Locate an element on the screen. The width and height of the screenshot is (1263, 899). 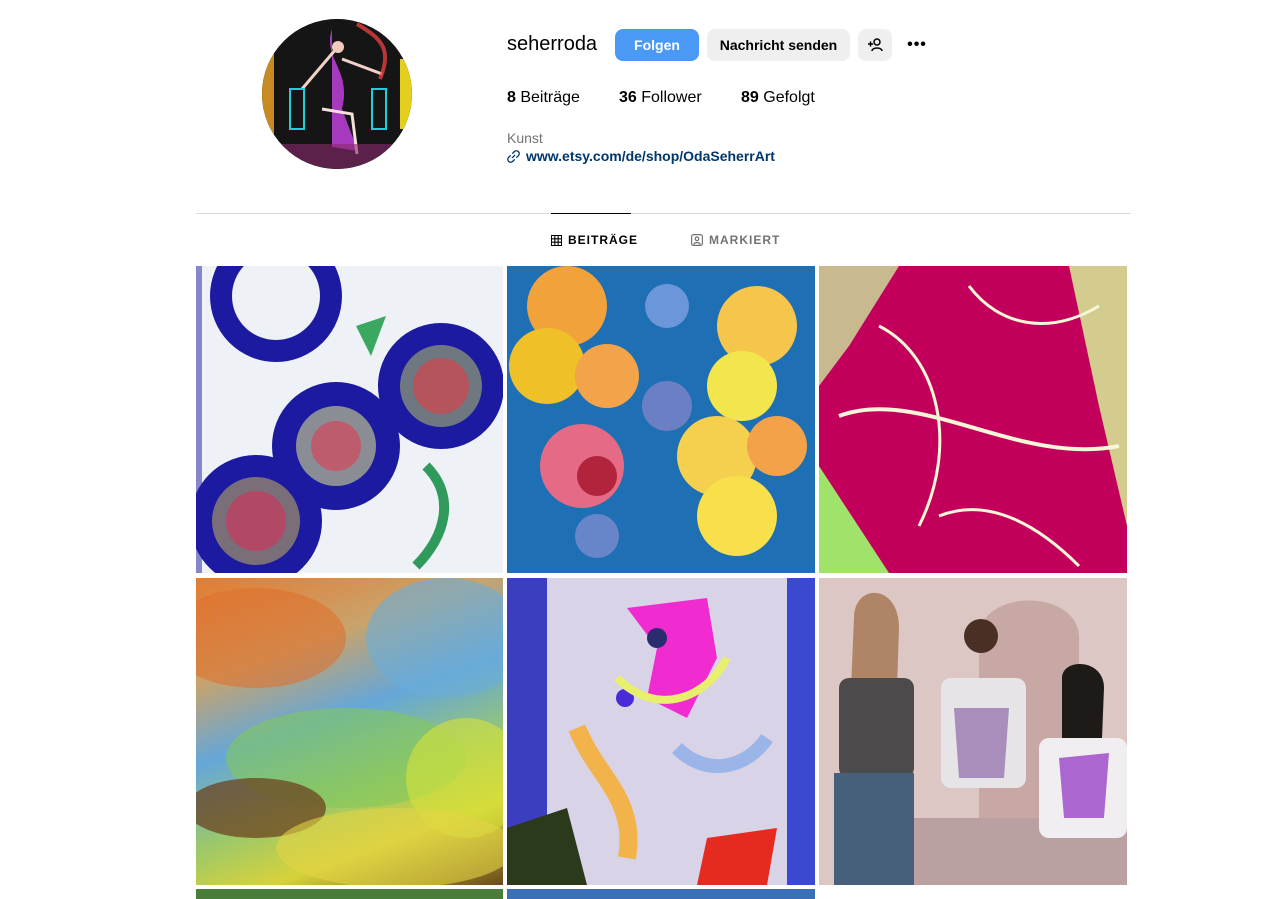
profile-link-text: www.etsy.com/de/shop/OdaSeherrArt is located at coordinates (650, 156).